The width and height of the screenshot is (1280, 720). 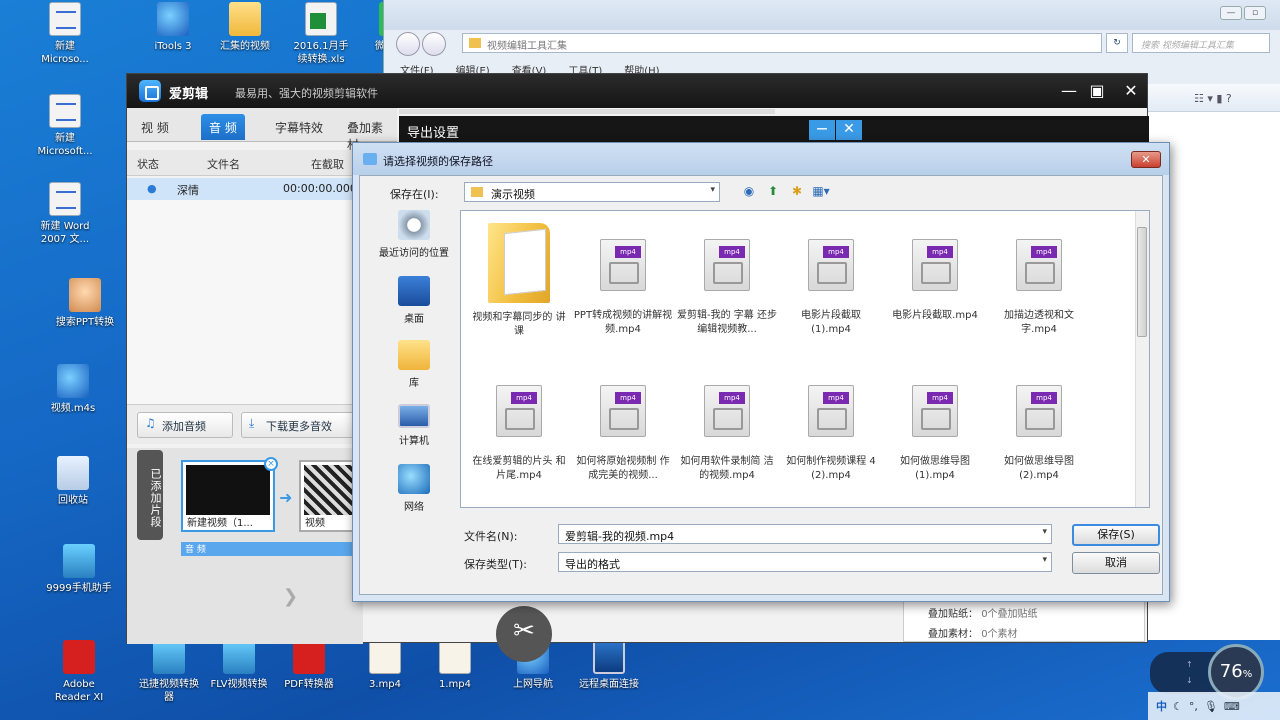 What do you see at coordinates (385, 684) in the screenshot?
I see `desktop-icon-label: 3.mp4` at bounding box center [385, 684].